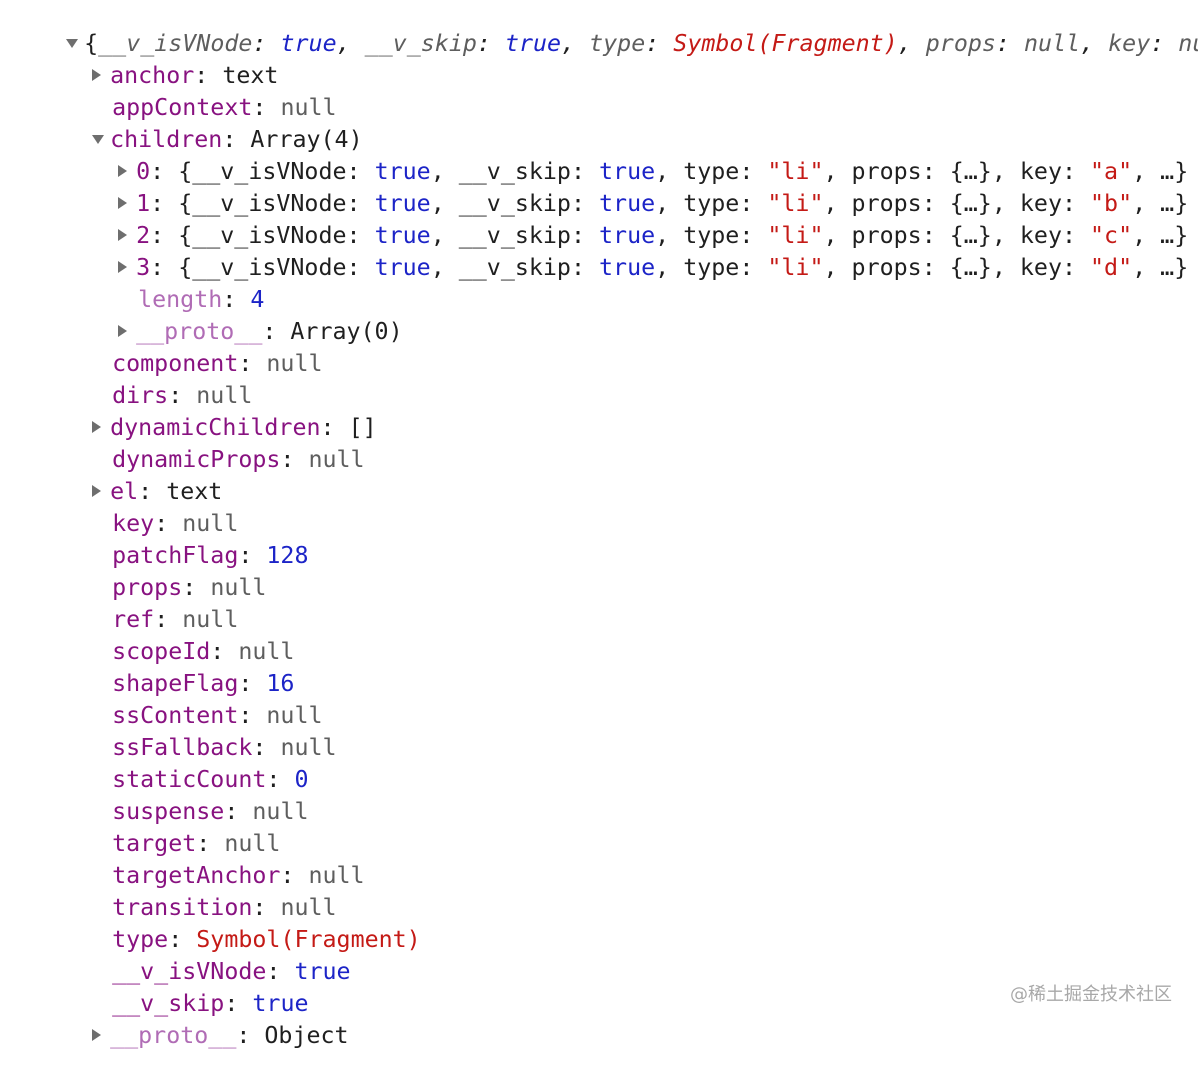 This screenshot has width=1198, height=1084. What do you see at coordinates (157, 58) in the screenshot?
I see `property-row-anchor: anchor: text` at bounding box center [157, 58].